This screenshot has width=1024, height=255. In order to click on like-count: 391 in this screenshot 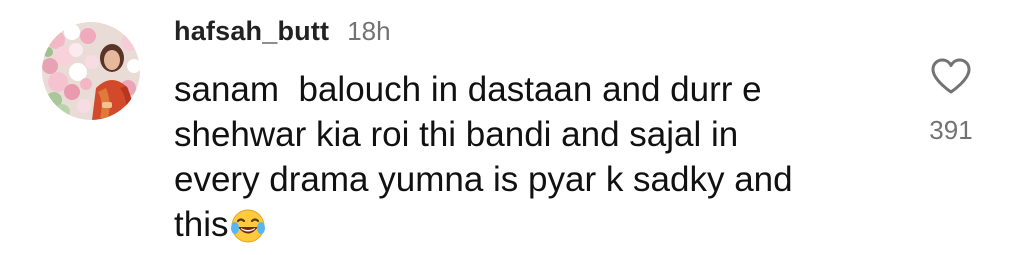, I will do `click(951, 130)`.